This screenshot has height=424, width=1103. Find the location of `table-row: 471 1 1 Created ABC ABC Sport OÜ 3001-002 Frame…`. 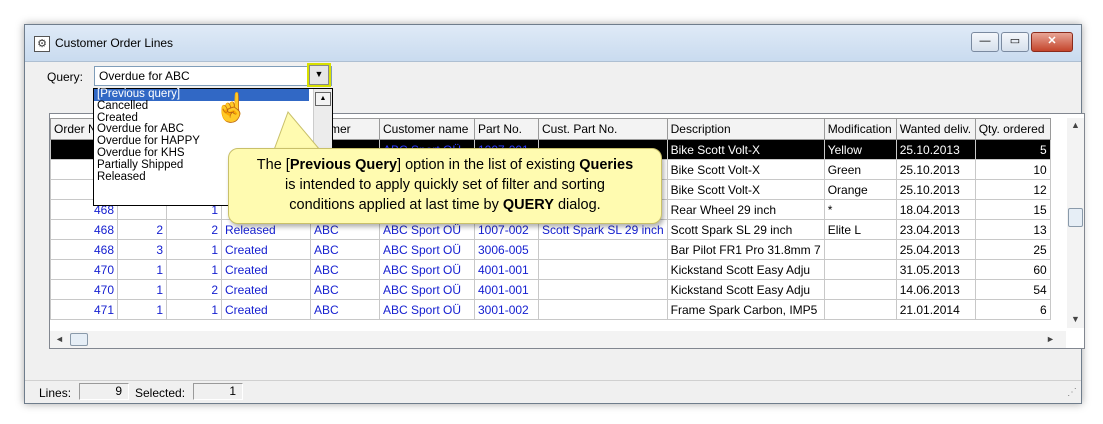

table-row: 471 1 1 Created ABC ABC Sport OÜ 3001-002 Frame… is located at coordinates (550, 309).